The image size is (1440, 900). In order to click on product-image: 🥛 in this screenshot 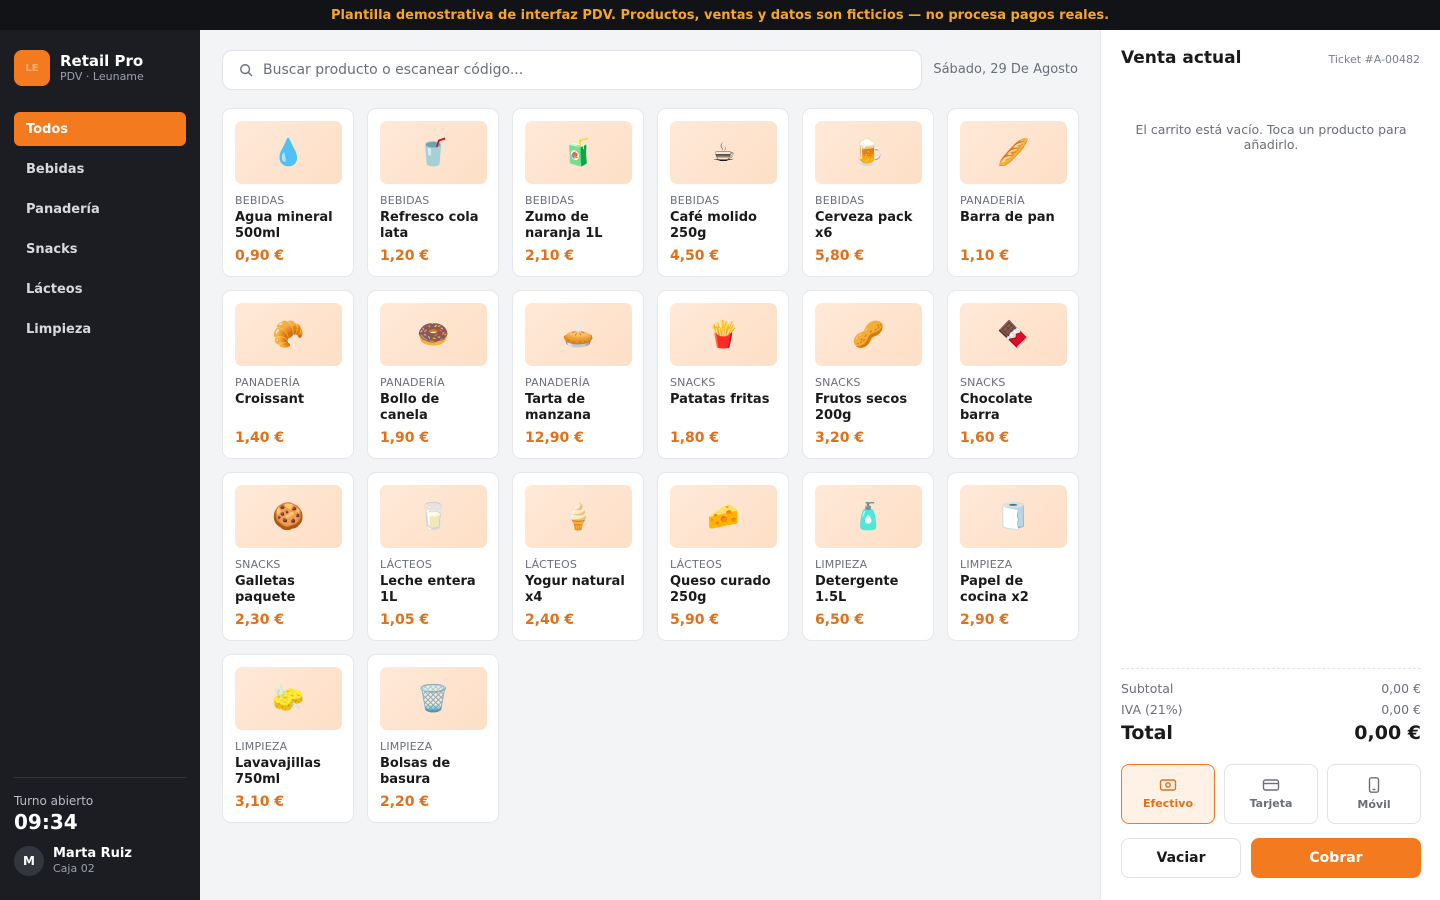, I will do `click(433, 516)`.